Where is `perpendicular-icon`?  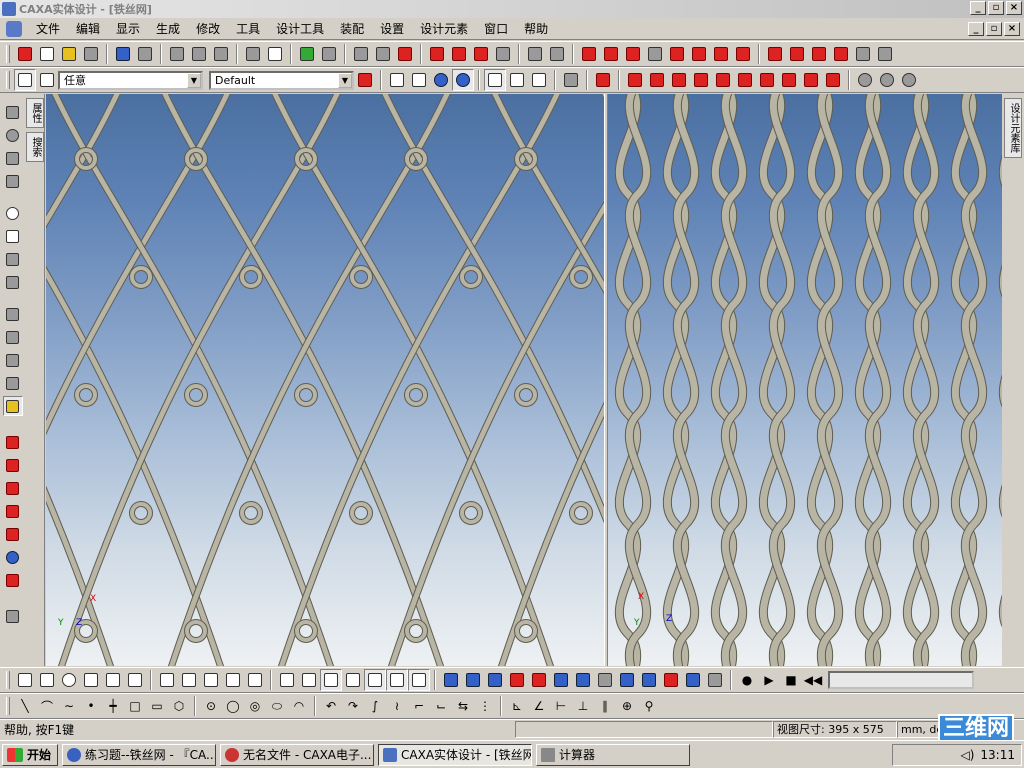 perpendicular-icon is located at coordinates (255, 680).